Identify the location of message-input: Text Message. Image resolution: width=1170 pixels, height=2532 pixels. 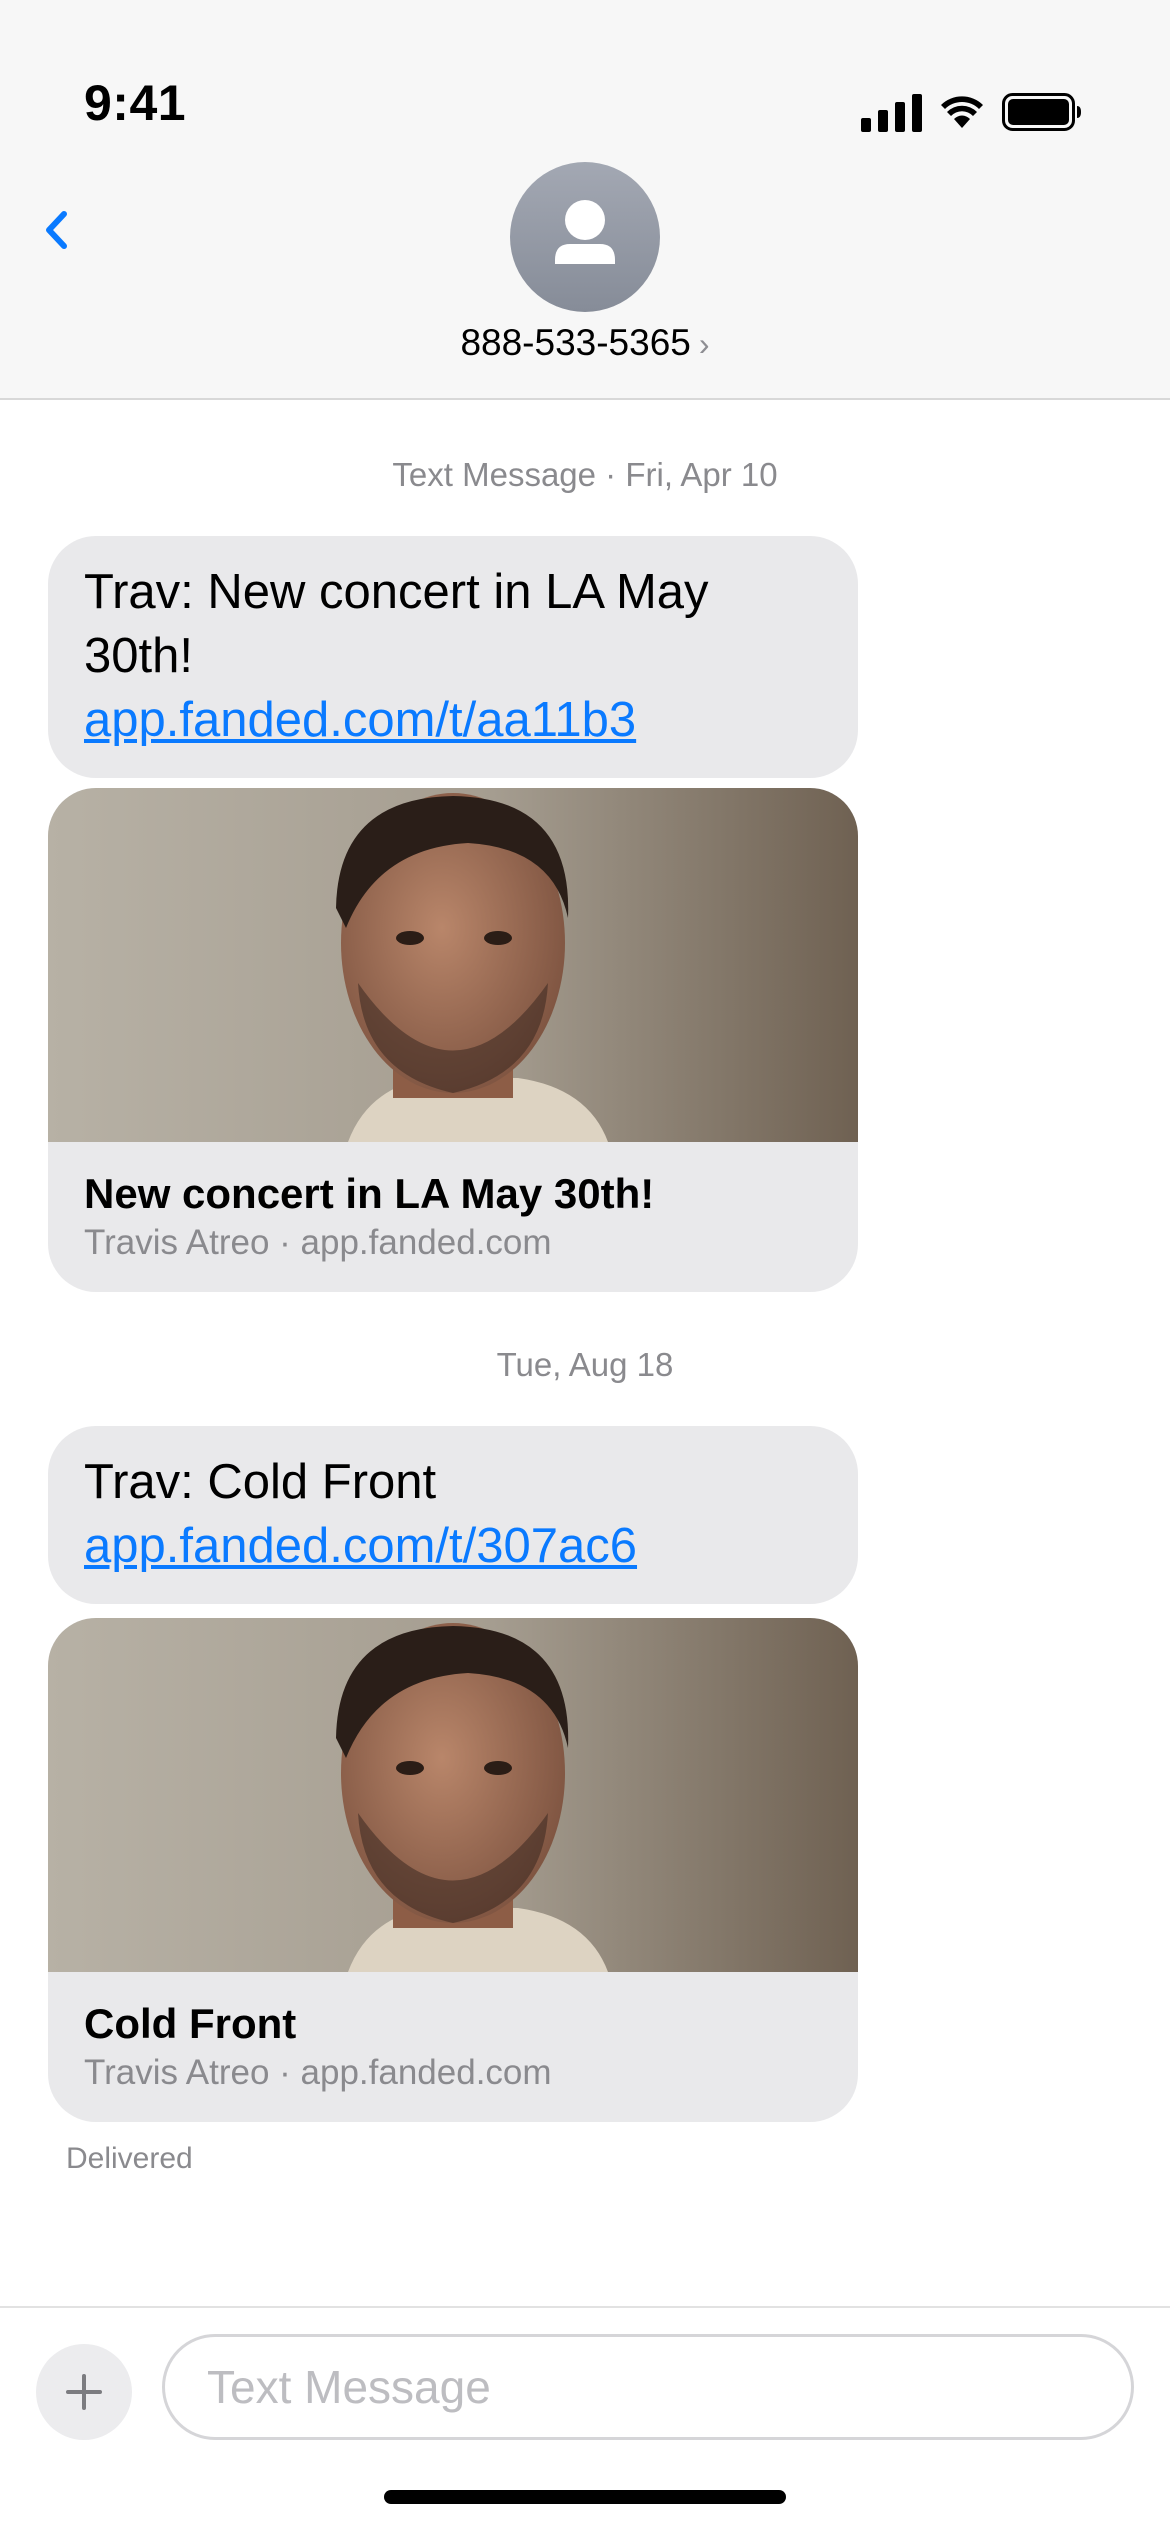
(648, 2387).